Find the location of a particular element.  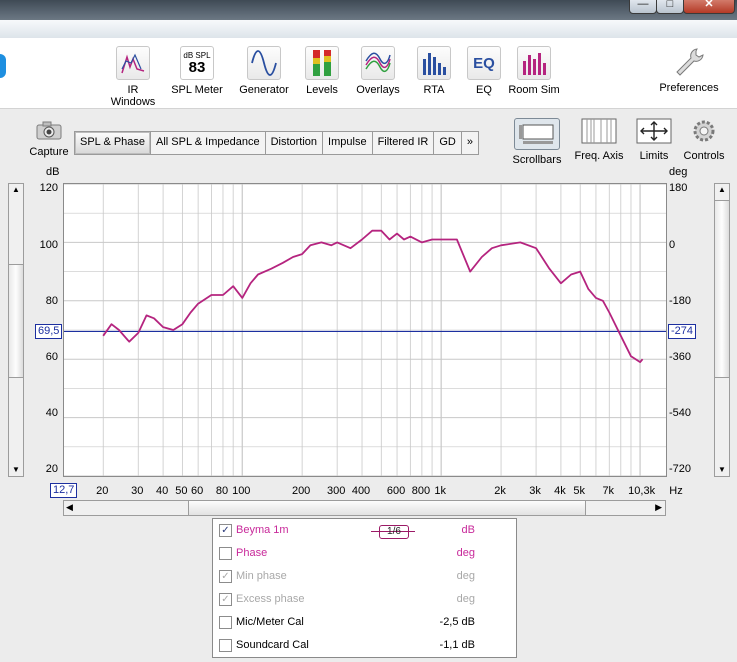

left-vertical-scrollbar: ▲ ▼ is located at coordinates (16, 330).